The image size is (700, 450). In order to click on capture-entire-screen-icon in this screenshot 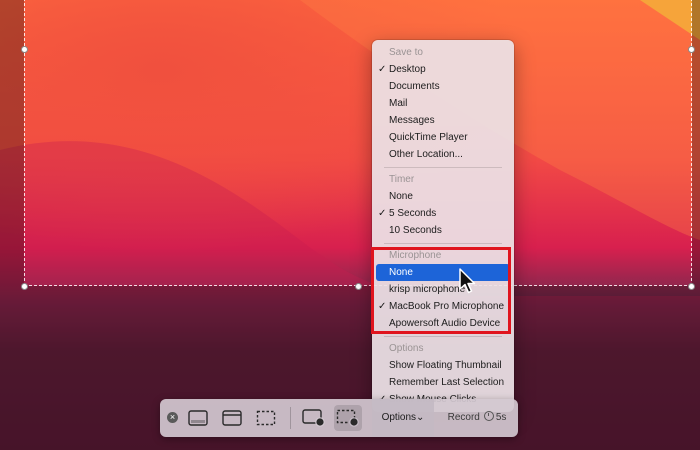, I will do `click(198, 418)`.